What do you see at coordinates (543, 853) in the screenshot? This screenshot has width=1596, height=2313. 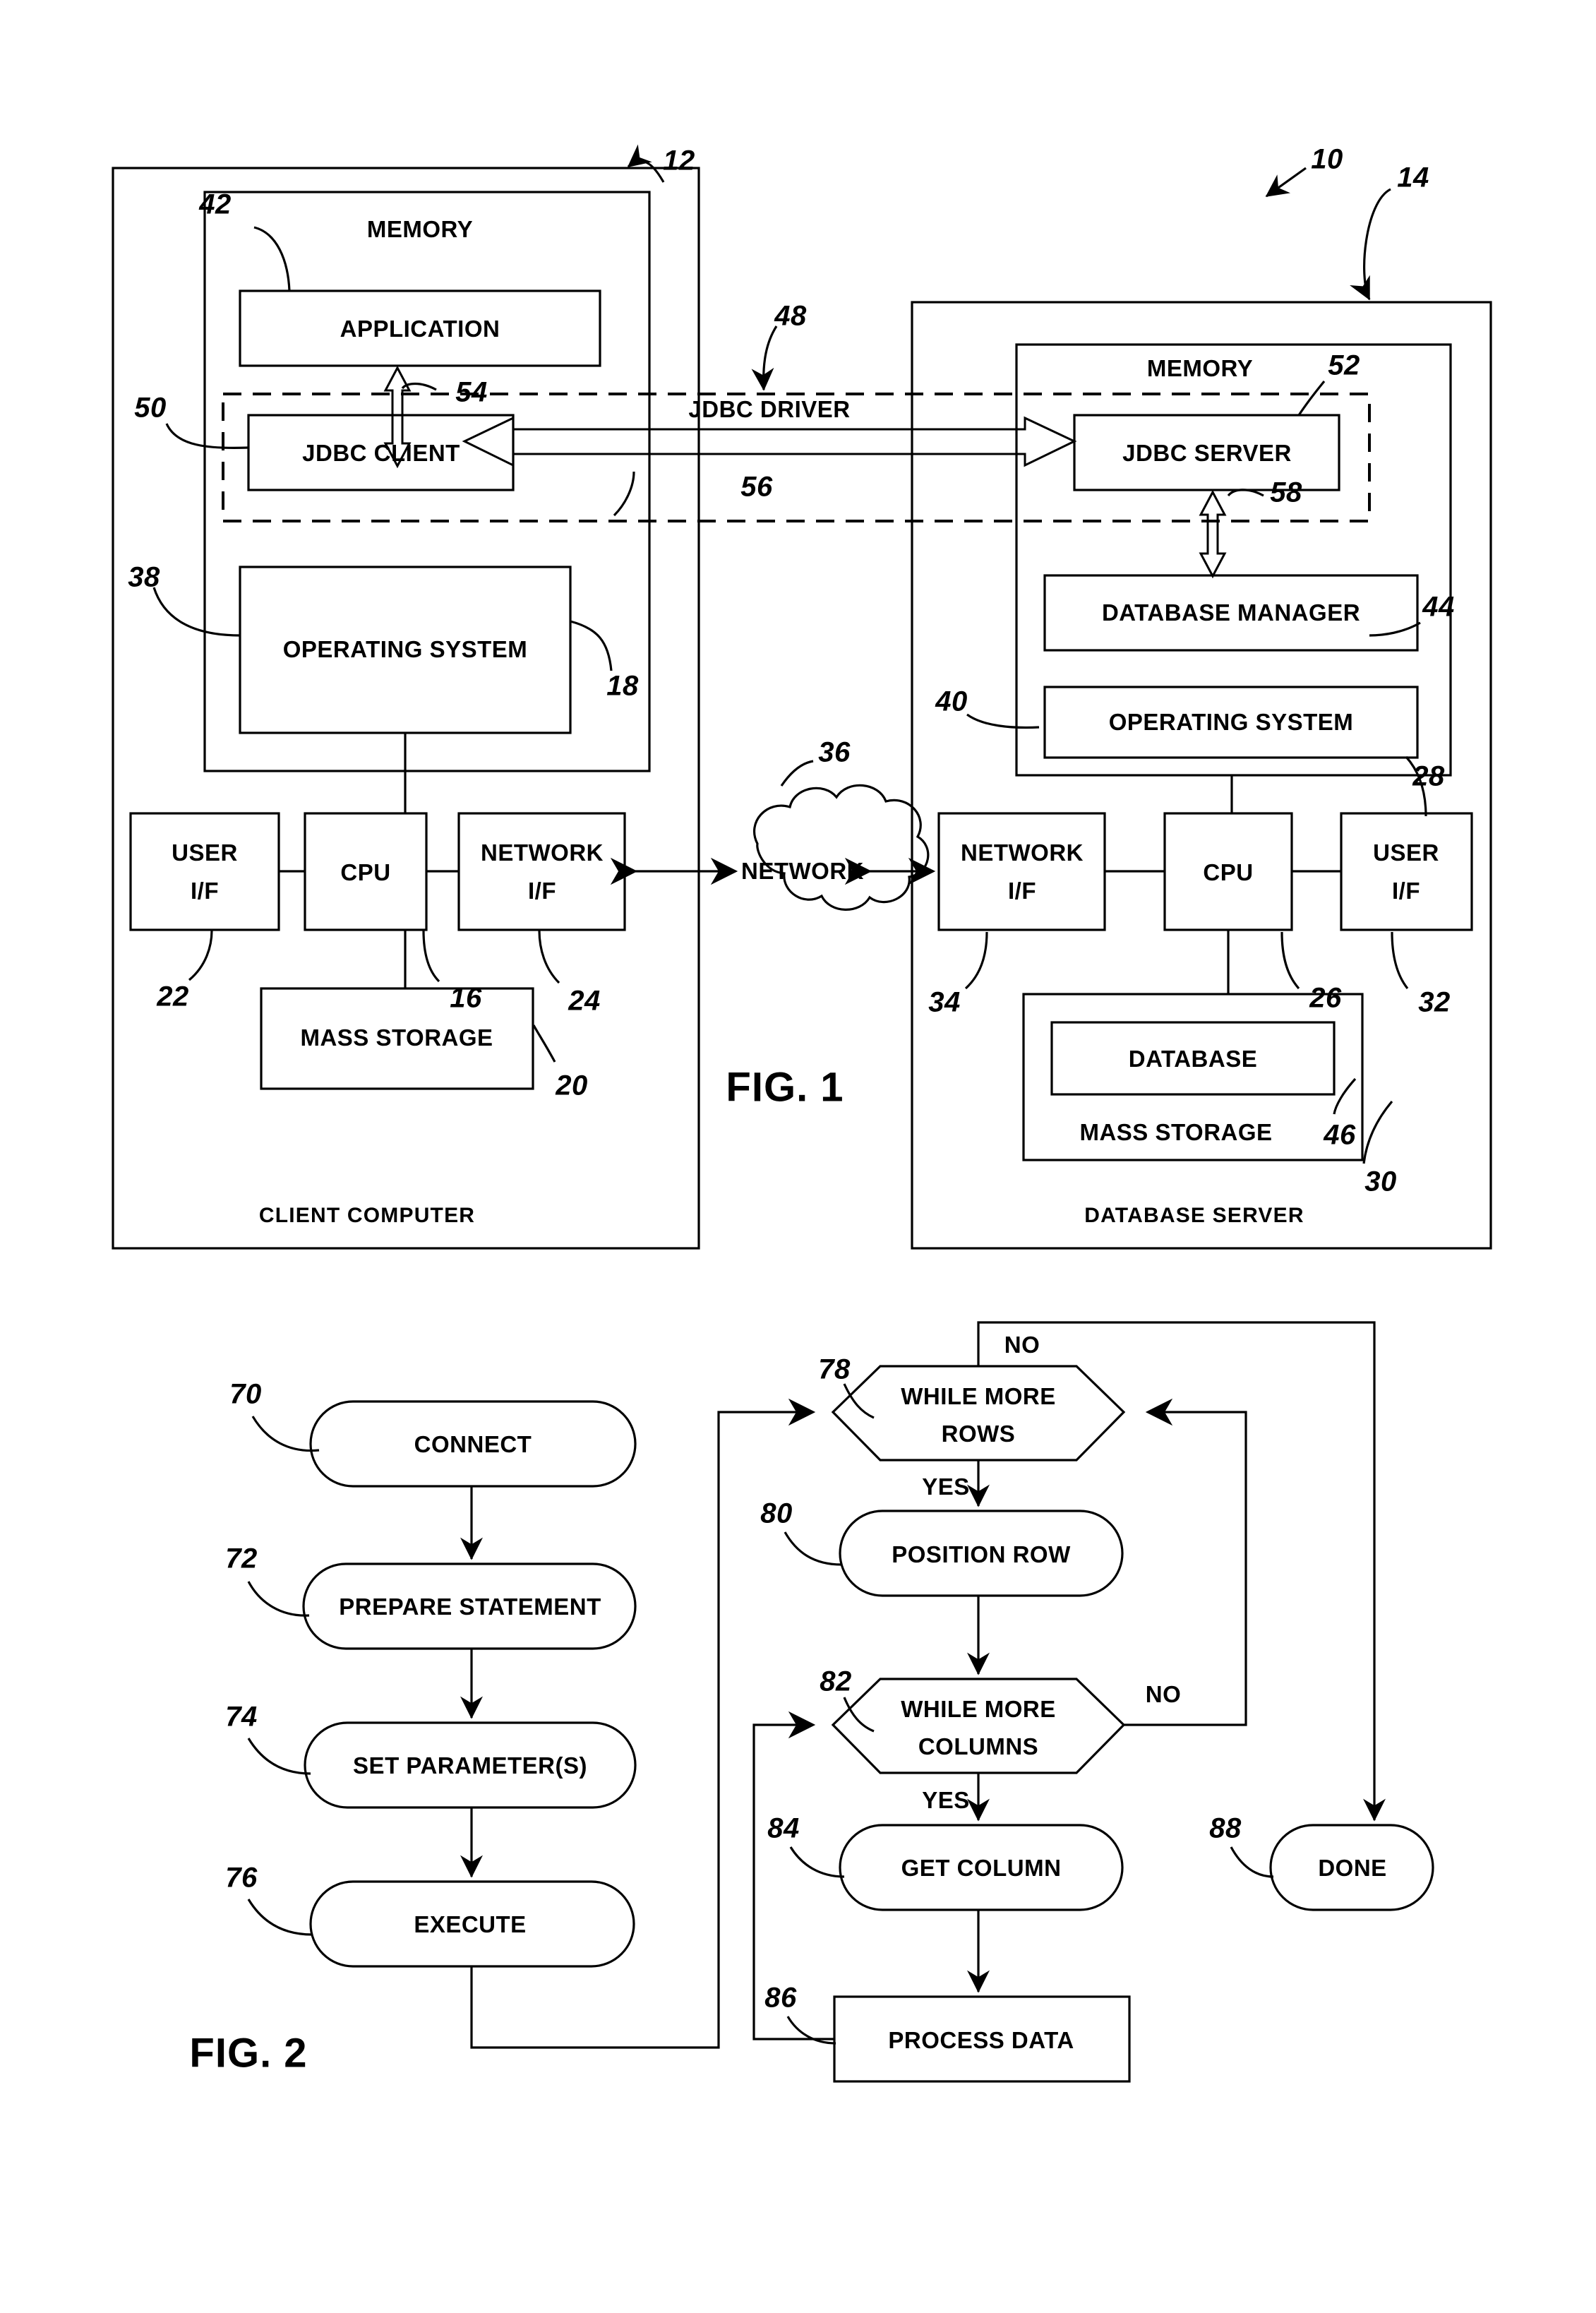 I see `client-network-if-label-line1: NETWORK` at bounding box center [543, 853].